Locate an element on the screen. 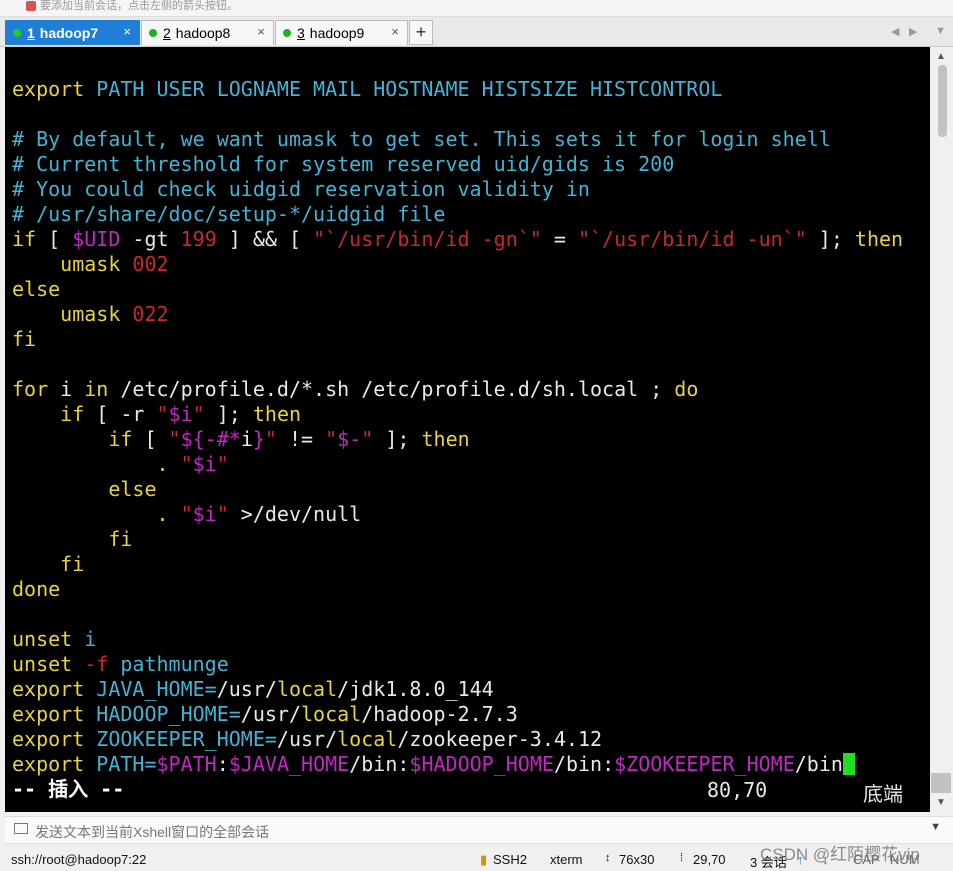  terminal-token: /jdk1.8.0_144 is located at coordinates (415, 689).